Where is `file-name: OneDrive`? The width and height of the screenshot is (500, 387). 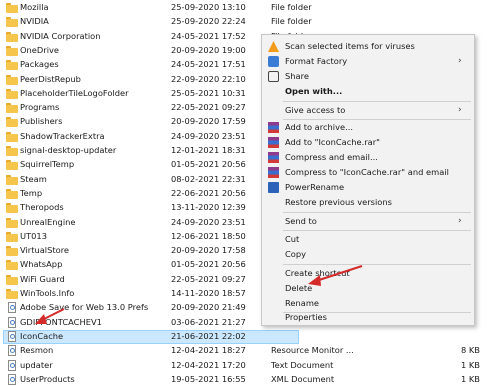 file-name: OneDrive is located at coordinates (40, 49).